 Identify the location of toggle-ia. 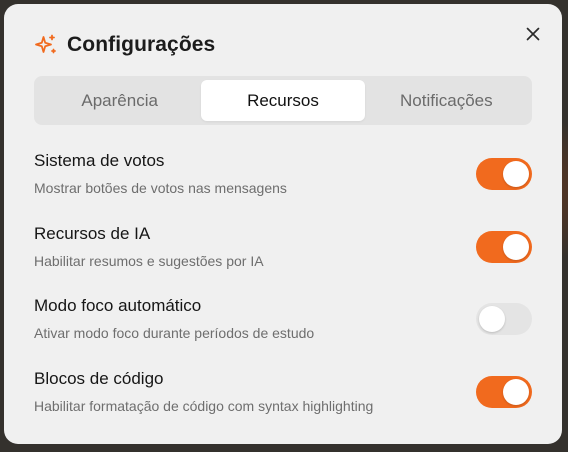
(504, 246).